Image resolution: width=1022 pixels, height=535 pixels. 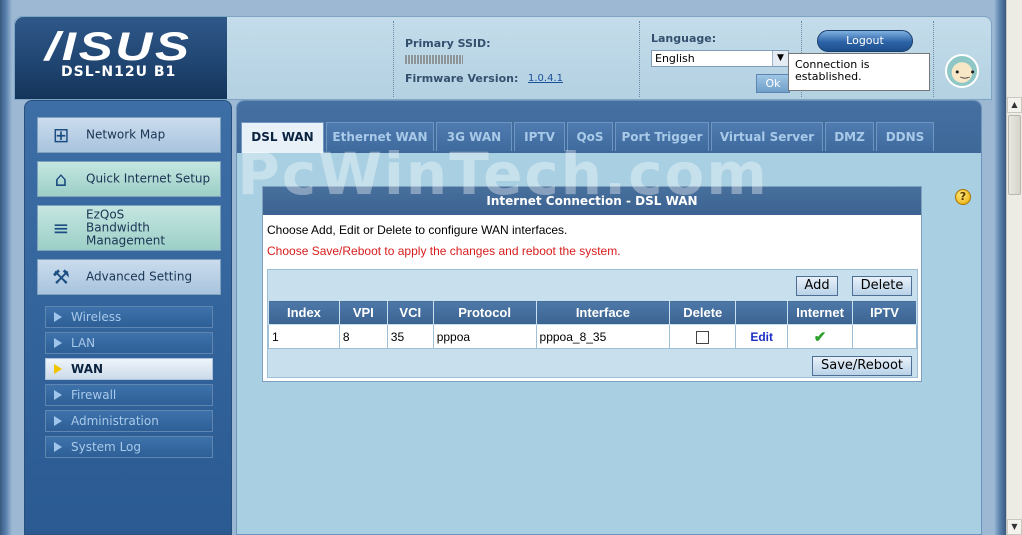 I want to click on cell-delete, so click(x=703, y=336).